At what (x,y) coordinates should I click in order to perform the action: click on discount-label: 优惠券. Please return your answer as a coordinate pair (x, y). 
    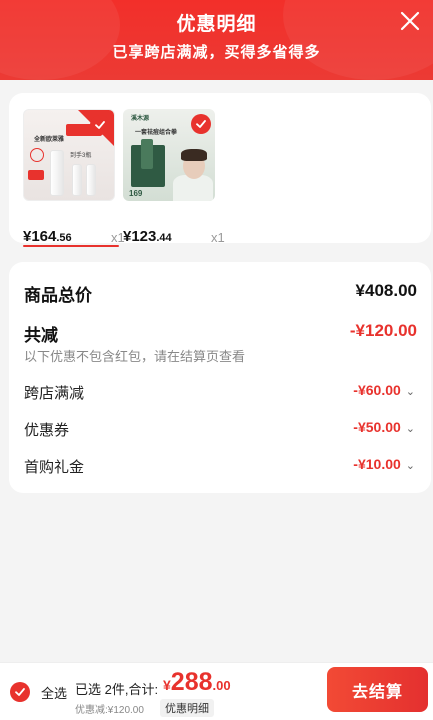
    Looking at the image, I should click on (47, 430).